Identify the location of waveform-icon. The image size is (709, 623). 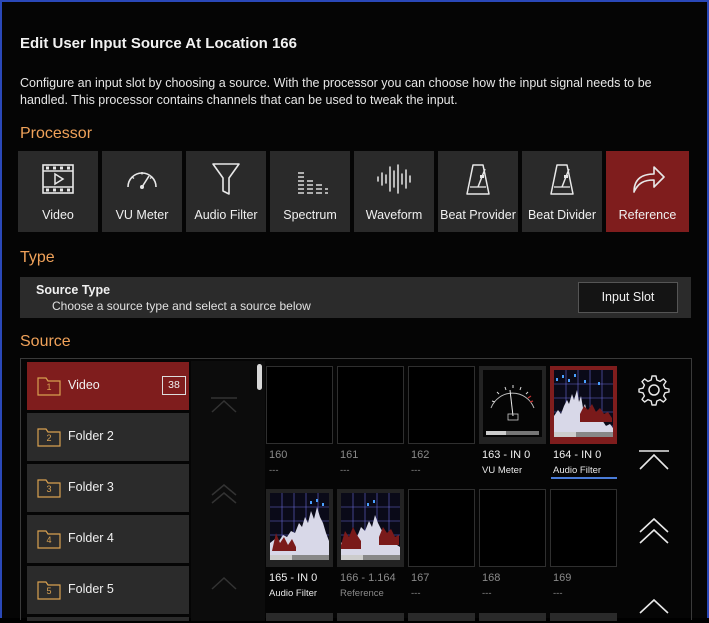
(394, 179).